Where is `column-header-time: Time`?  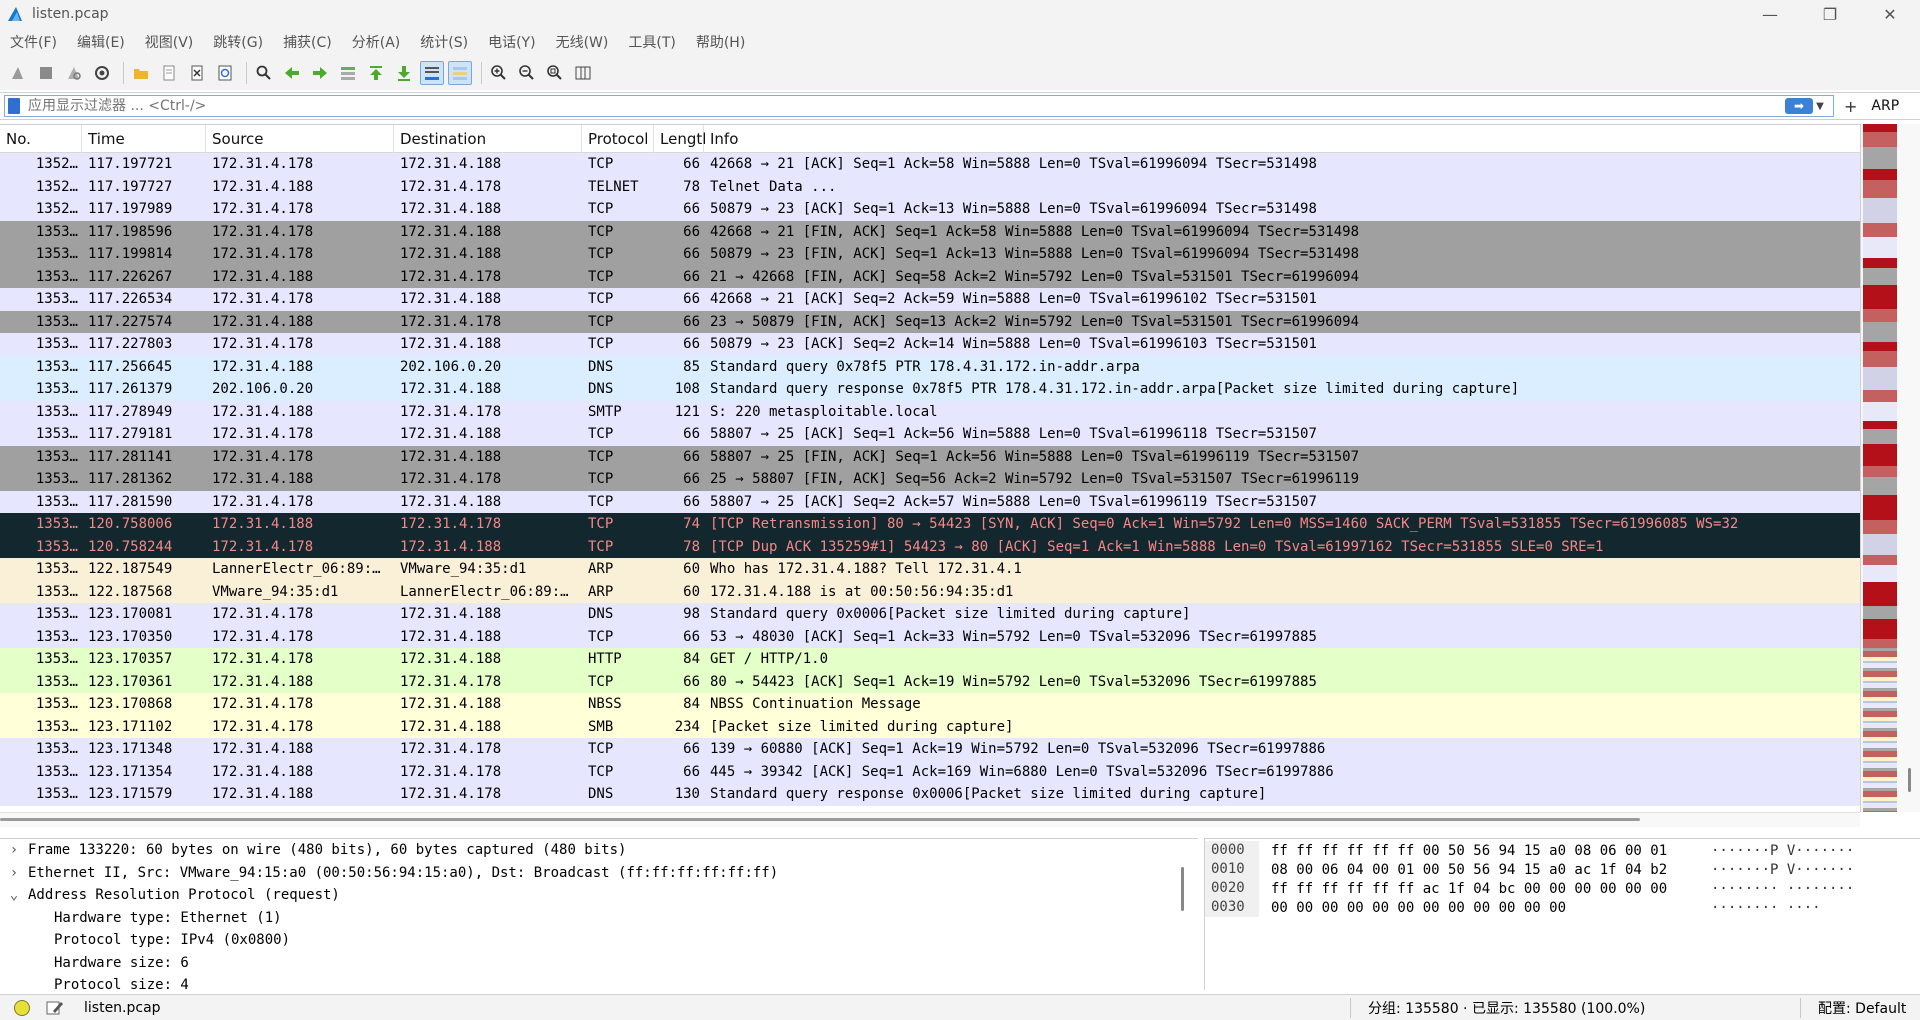 column-header-time: Time is located at coordinates (144, 139).